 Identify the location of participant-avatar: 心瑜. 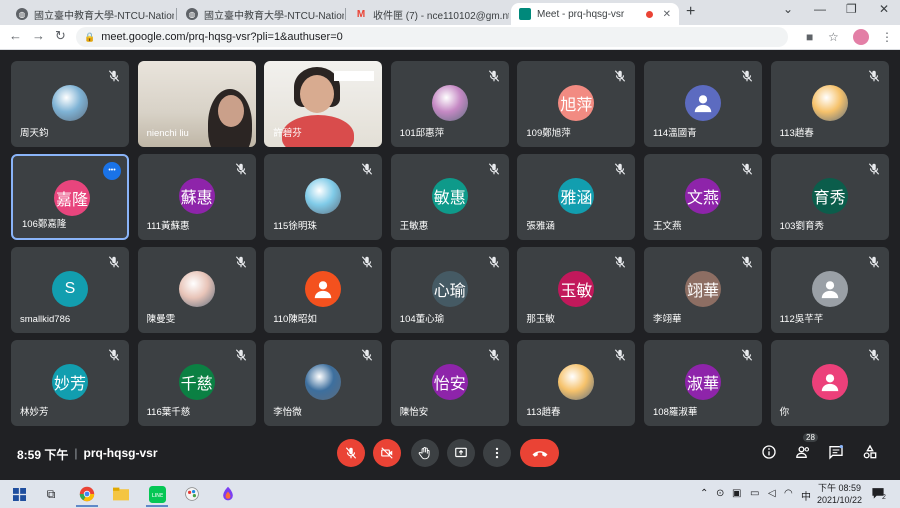
(449, 289).